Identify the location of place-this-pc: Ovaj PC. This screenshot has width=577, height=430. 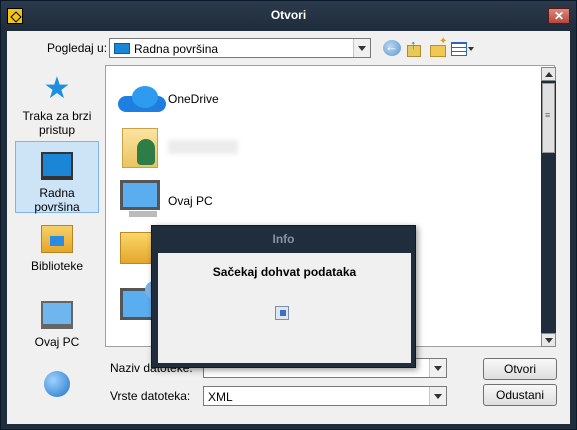
(57, 331).